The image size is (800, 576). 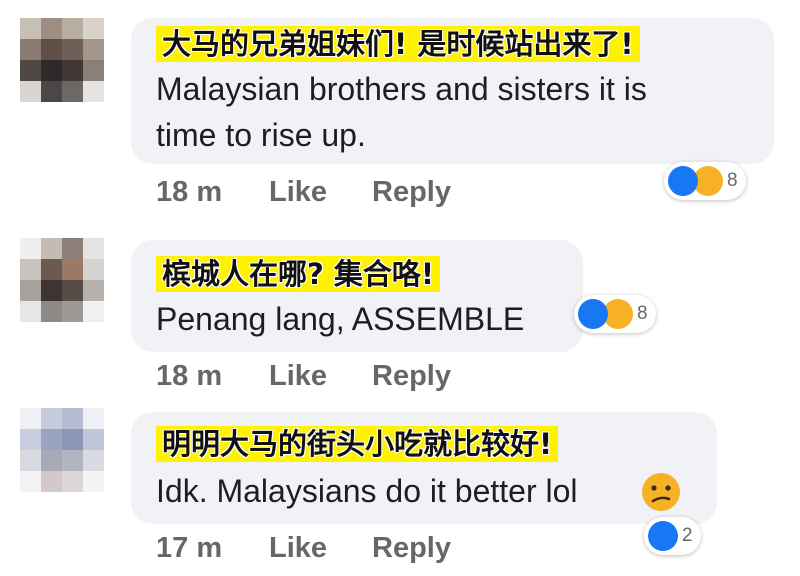 What do you see at coordinates (661, 492) in the screenshot?
I see `confused-face-icon` at bounding box center [661, 492].